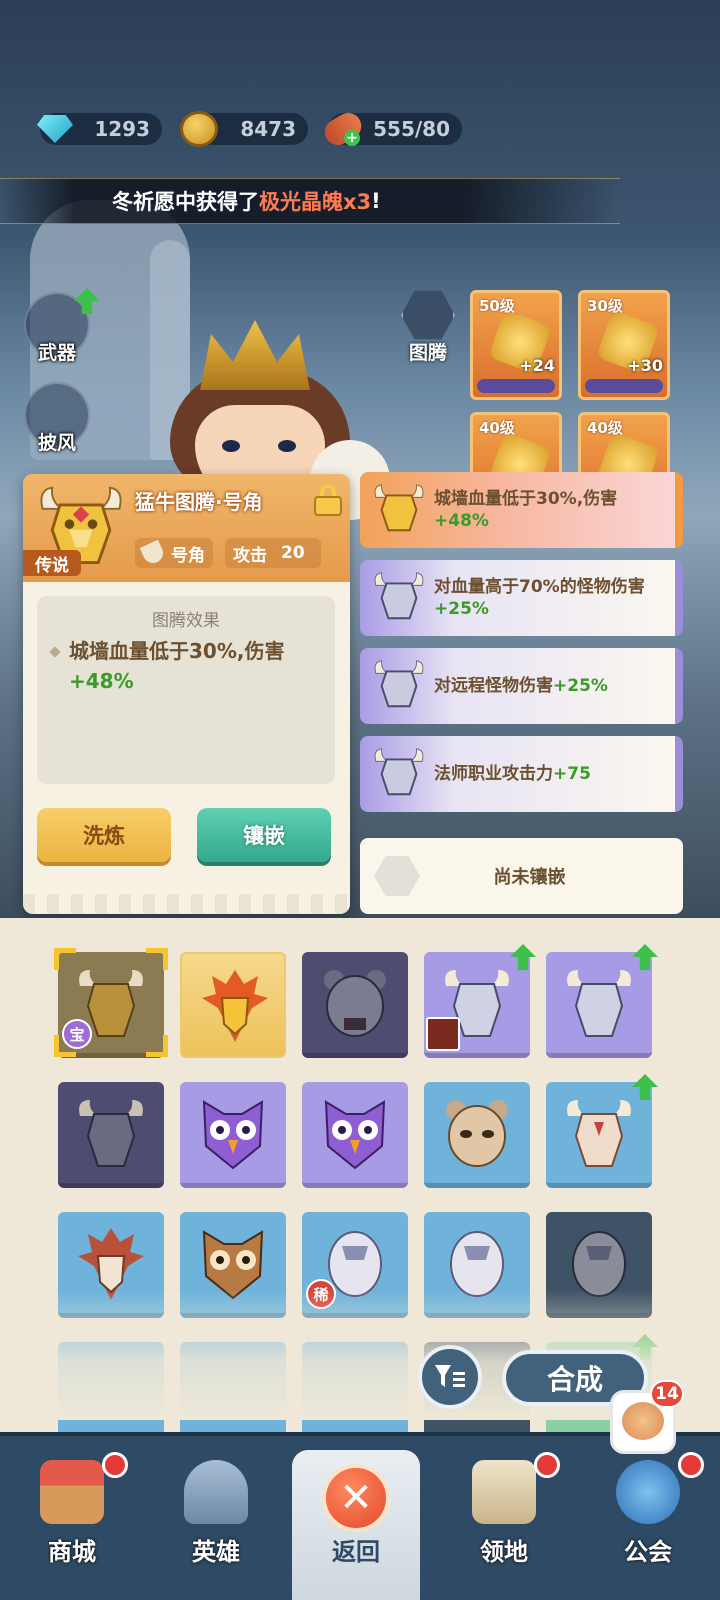 The image size is (720, 1600). What do you see at coordinates (648, 1552) in the screenshot?
I see `tab-label: 公会` at bounding box center [648, 1552].